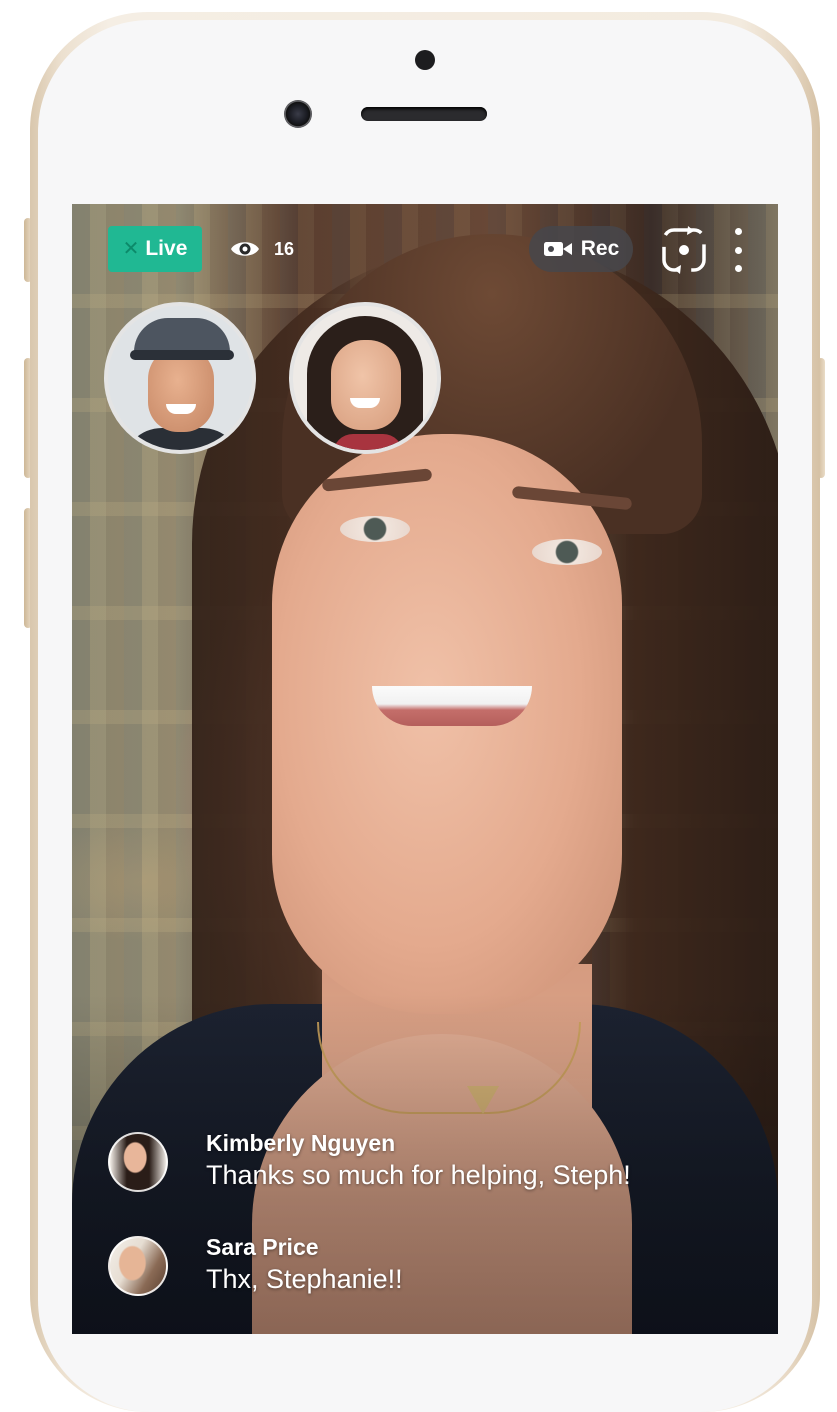 This screenshot has height=1412, width=837. Describe the element at coordinates (284, 248) in the screenshot. I see `viewer-count-value: 16` at that location.